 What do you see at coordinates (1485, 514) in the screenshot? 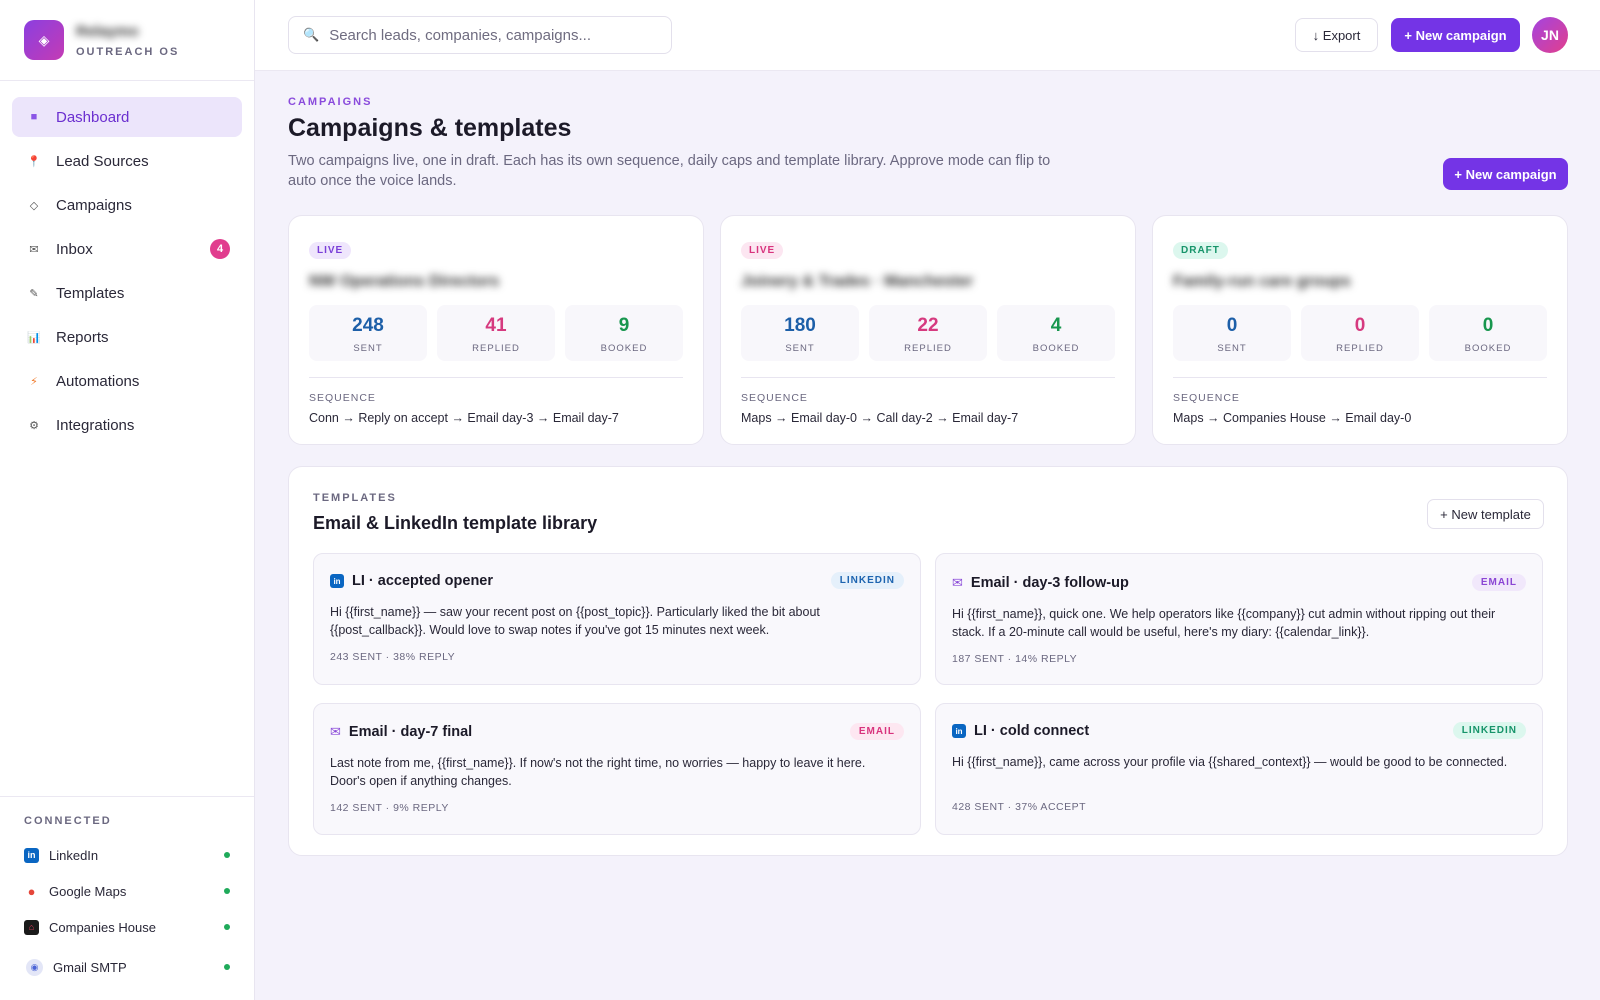
I see `new-template-button: + New template` at bounding box center [1485, 514].